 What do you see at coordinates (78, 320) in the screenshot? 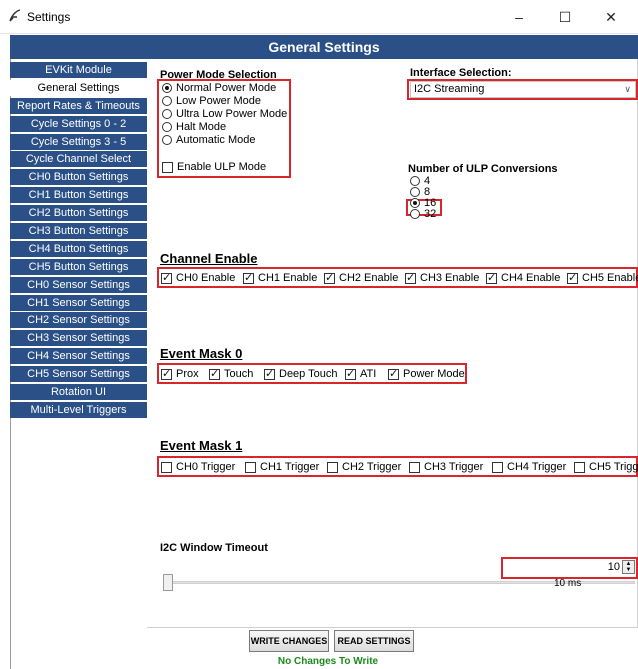
I see `sidebar-item-ch2-sensor-settings: CH2 Sensor Settings` at bounding box center [78, 320].